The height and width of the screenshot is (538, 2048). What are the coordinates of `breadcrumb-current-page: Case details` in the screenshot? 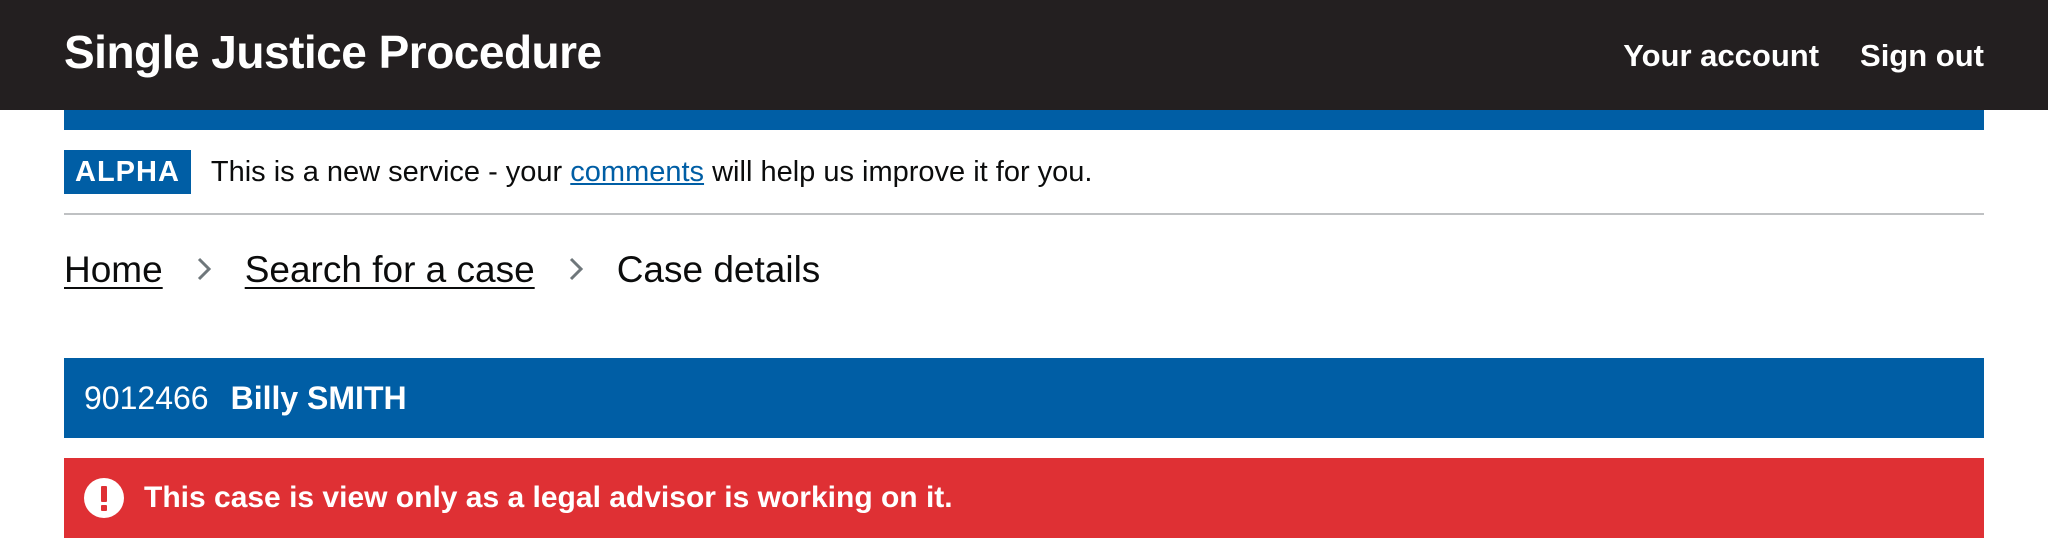 It's located at (718, 269).